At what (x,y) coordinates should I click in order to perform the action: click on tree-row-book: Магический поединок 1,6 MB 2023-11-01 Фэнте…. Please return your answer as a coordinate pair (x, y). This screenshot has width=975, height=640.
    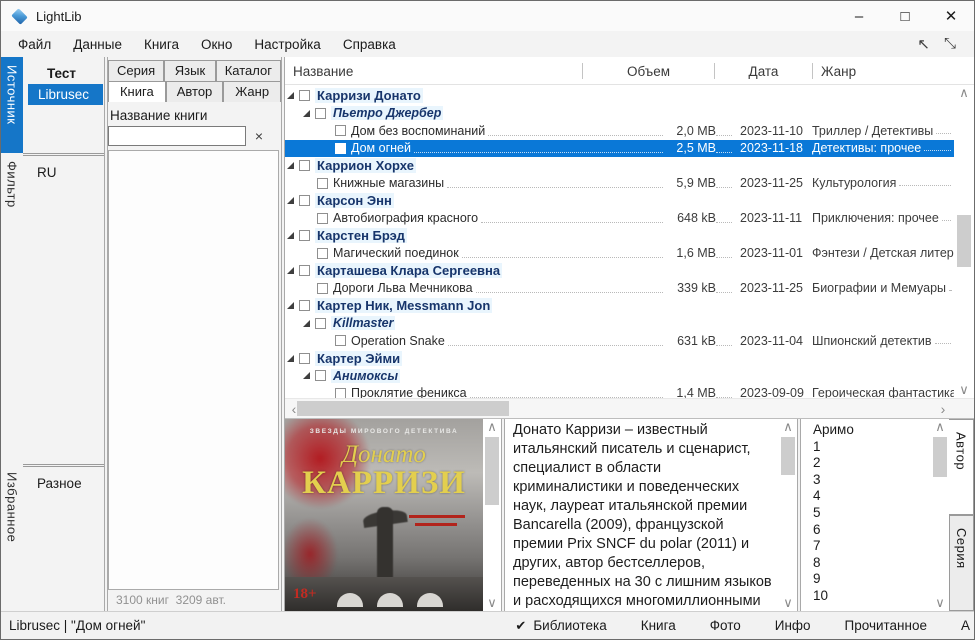
    Looking at the image, I should click on (619, 254).